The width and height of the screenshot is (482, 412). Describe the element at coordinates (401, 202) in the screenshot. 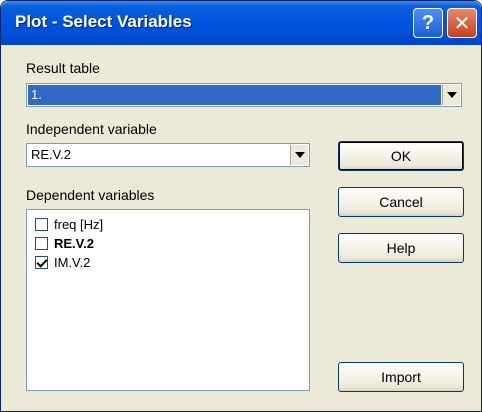

I see `cancel-button: Cancel` at that location.